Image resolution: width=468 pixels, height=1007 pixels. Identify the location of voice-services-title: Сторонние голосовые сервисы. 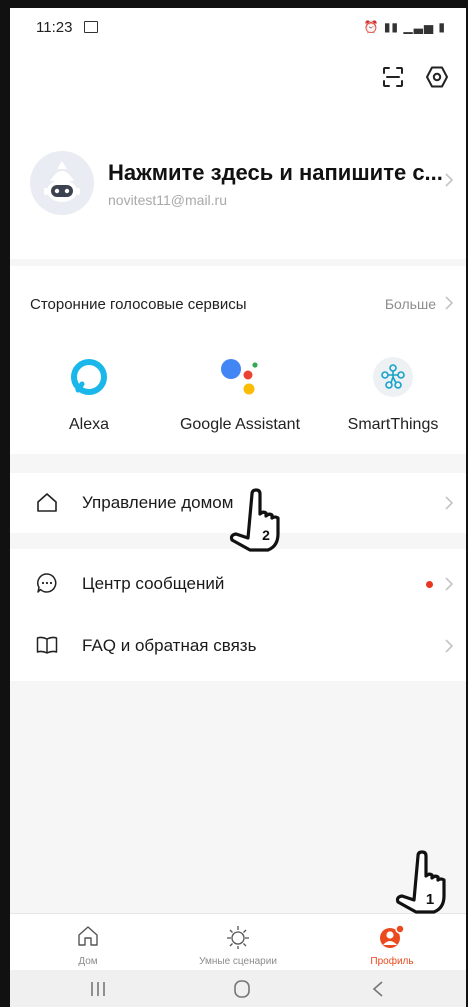
(138, 304).